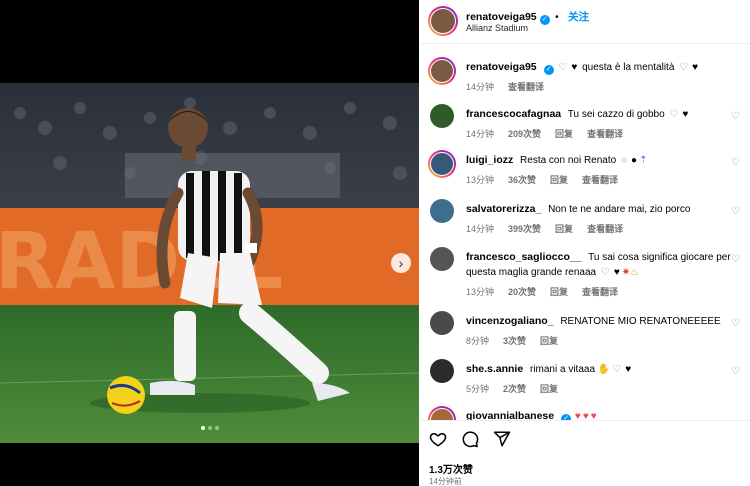 The image size is (750, 486). What do you see at coordinates (451, 468) in the screenshot?
I see `likes-count: 1.3万次赞` at bounding box center [451, 468].